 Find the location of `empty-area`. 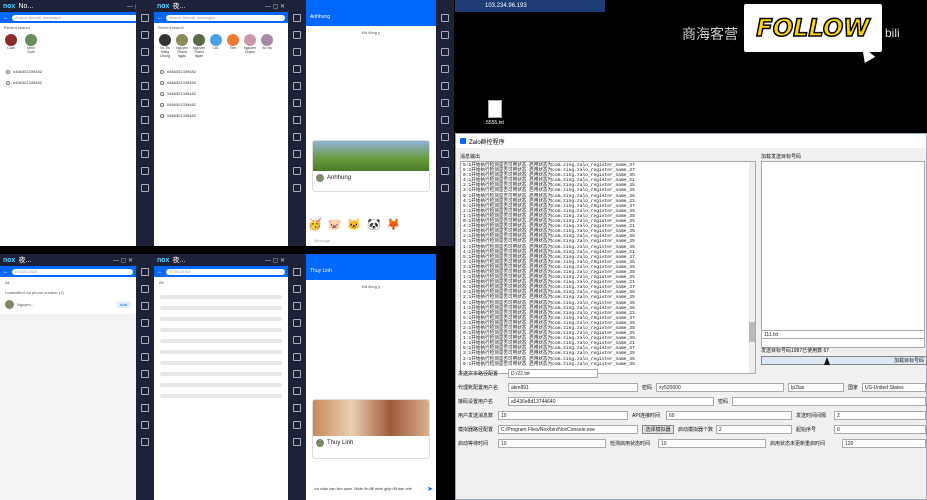

empty-area is located at coordinates (68, 407).